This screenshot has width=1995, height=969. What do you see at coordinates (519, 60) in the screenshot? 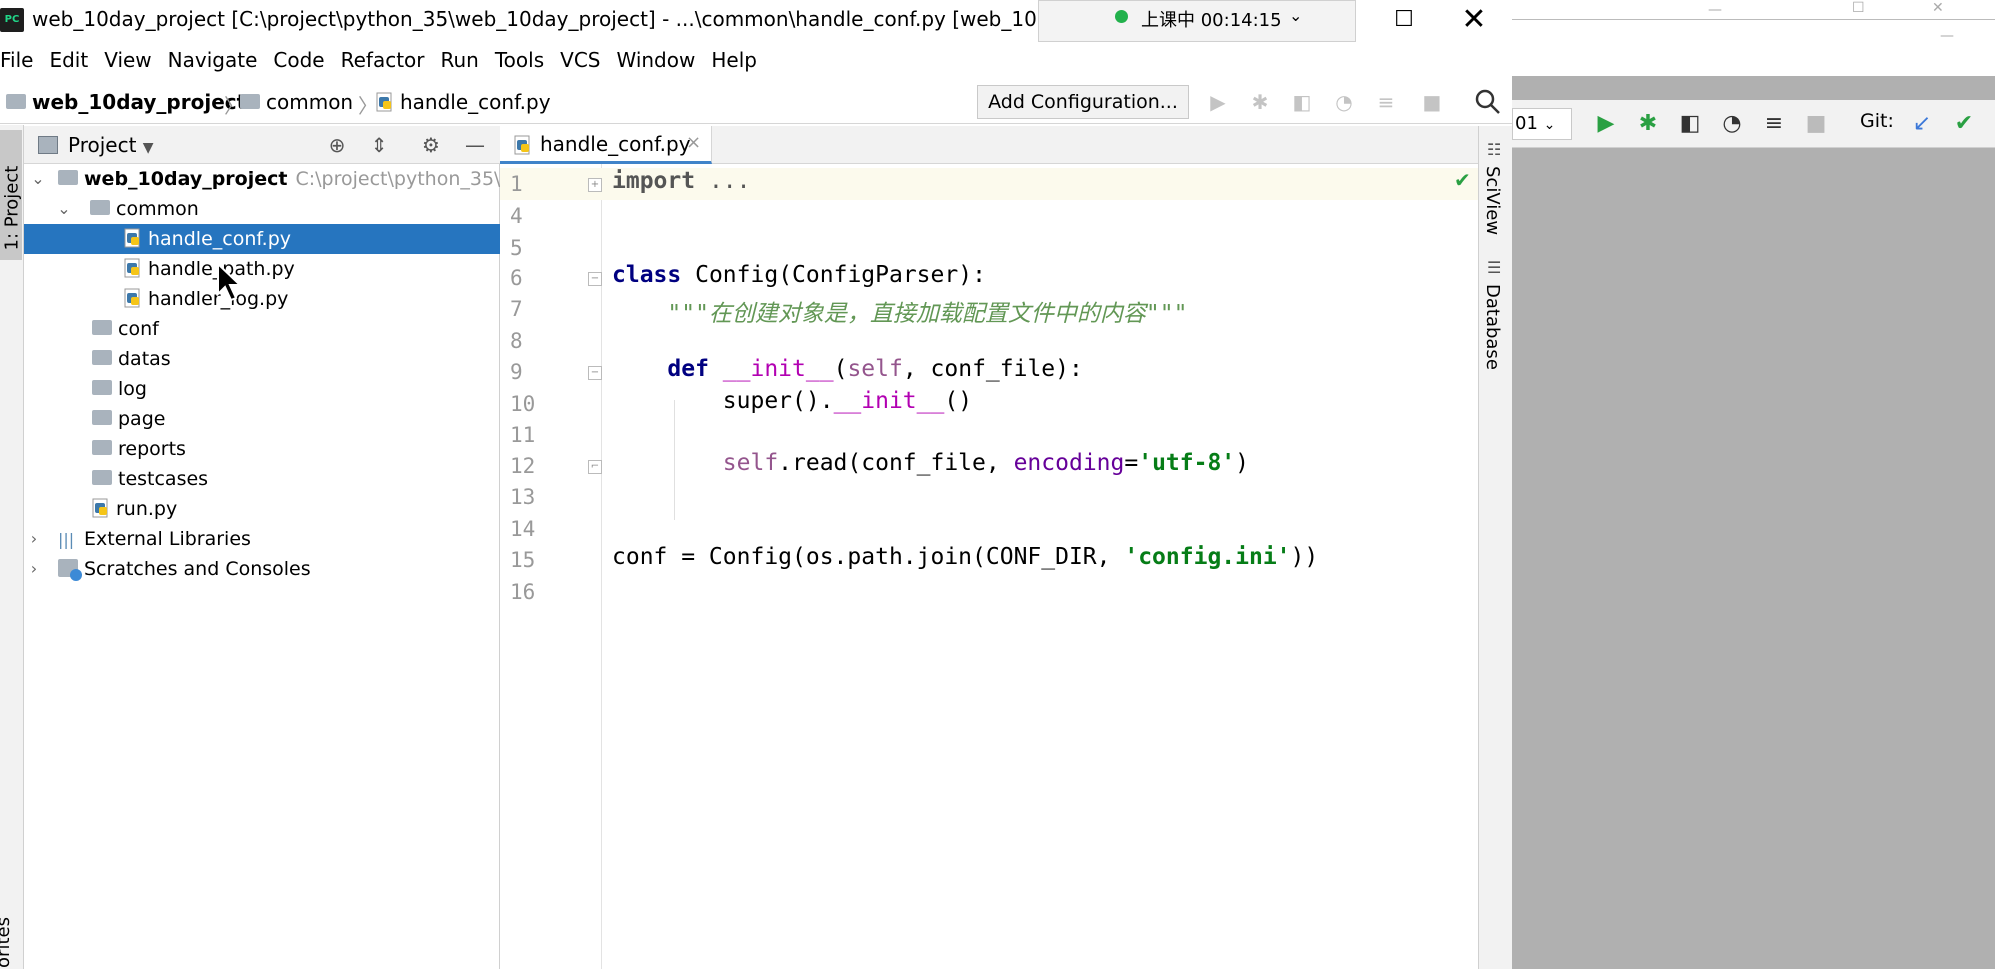
I see `menu-tools: Tools` at bounding box center [519, 60].